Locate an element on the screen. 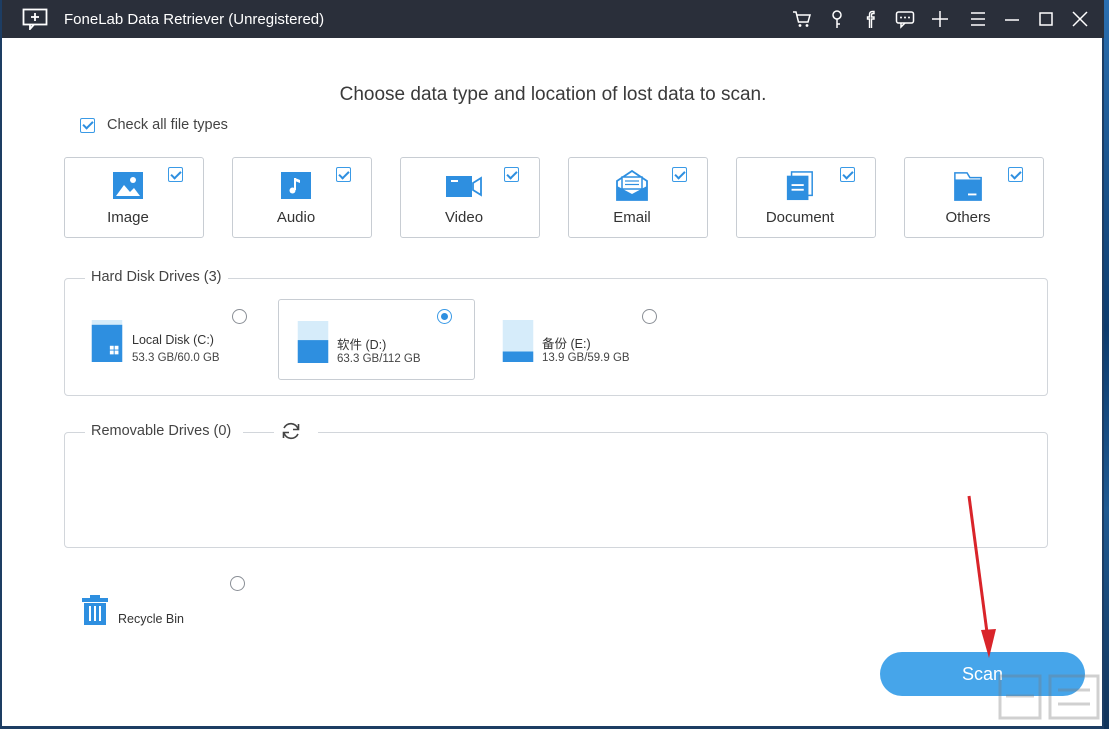  file-type-image: Image is located at coordinates (134, 197).